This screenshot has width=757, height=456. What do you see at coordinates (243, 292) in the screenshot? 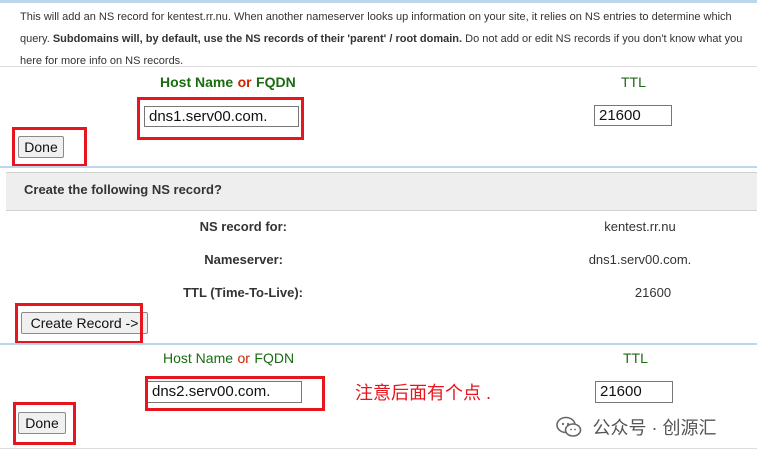
I see `ttl-row-label: TTL (Time-To-Live):` at bounding box center [243, 292].